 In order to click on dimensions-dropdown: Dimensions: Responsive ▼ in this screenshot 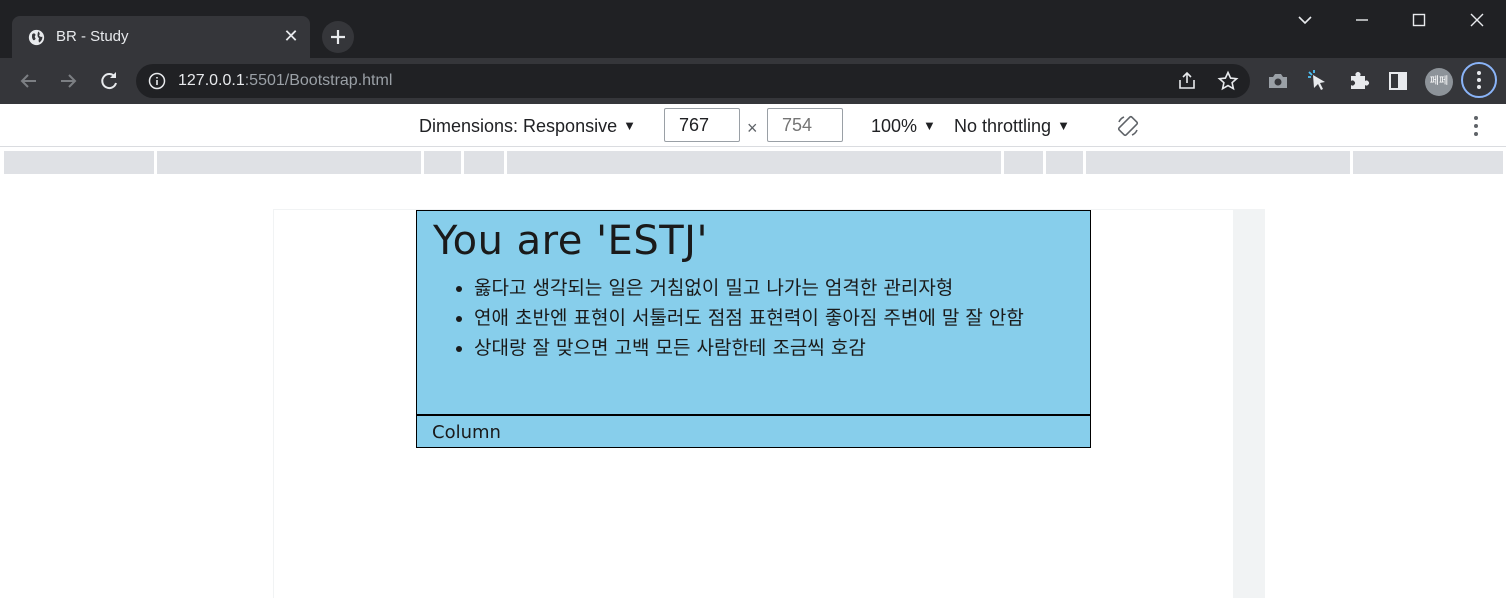, I will do `click(527, 126)`.